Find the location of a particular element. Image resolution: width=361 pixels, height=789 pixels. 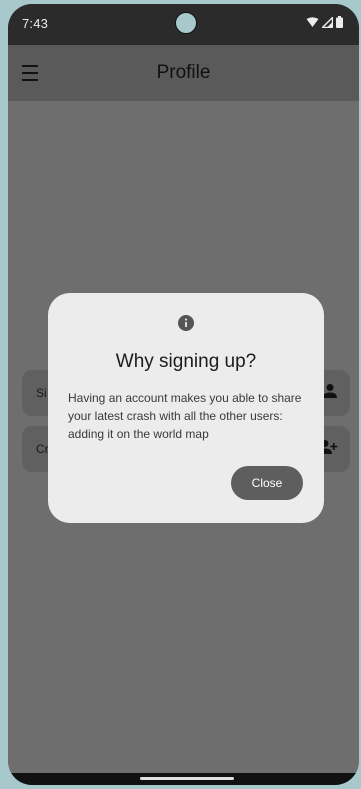

create-account-label: Cr is located at coordinates (42, 449).